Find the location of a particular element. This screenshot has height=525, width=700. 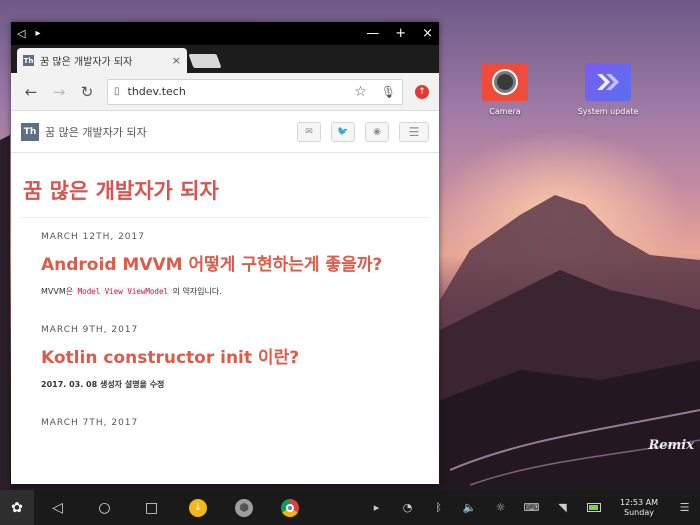

nav-home-button: ○ is located at coordinates (104, 508).